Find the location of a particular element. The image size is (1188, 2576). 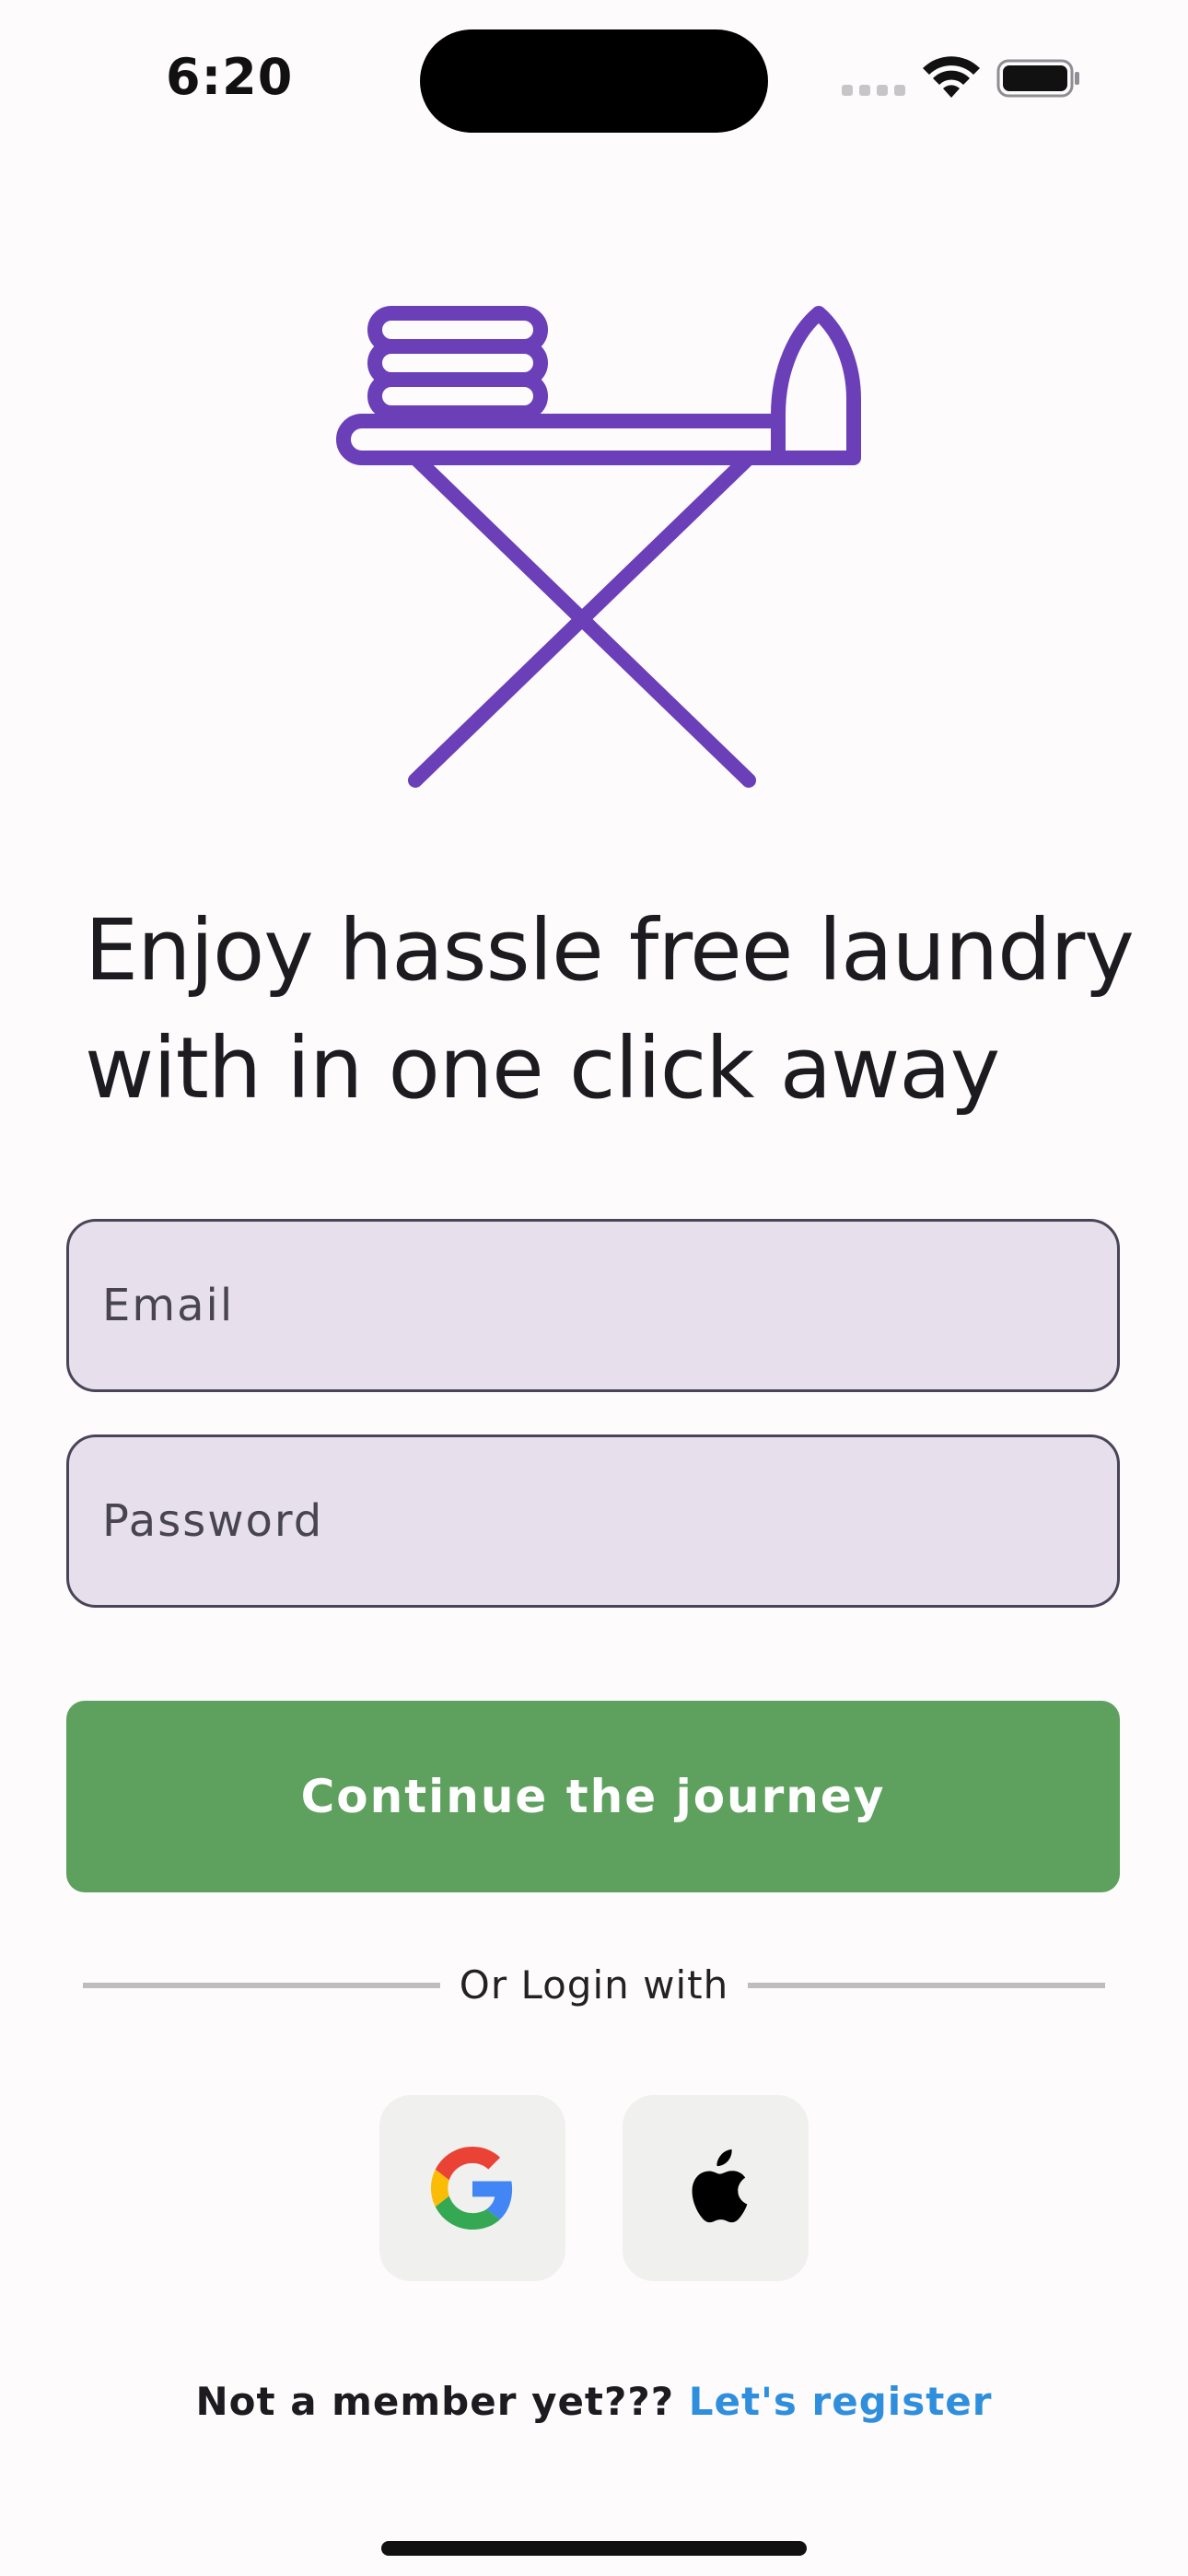

divider-line-left is located at coordinates (261, 1986).